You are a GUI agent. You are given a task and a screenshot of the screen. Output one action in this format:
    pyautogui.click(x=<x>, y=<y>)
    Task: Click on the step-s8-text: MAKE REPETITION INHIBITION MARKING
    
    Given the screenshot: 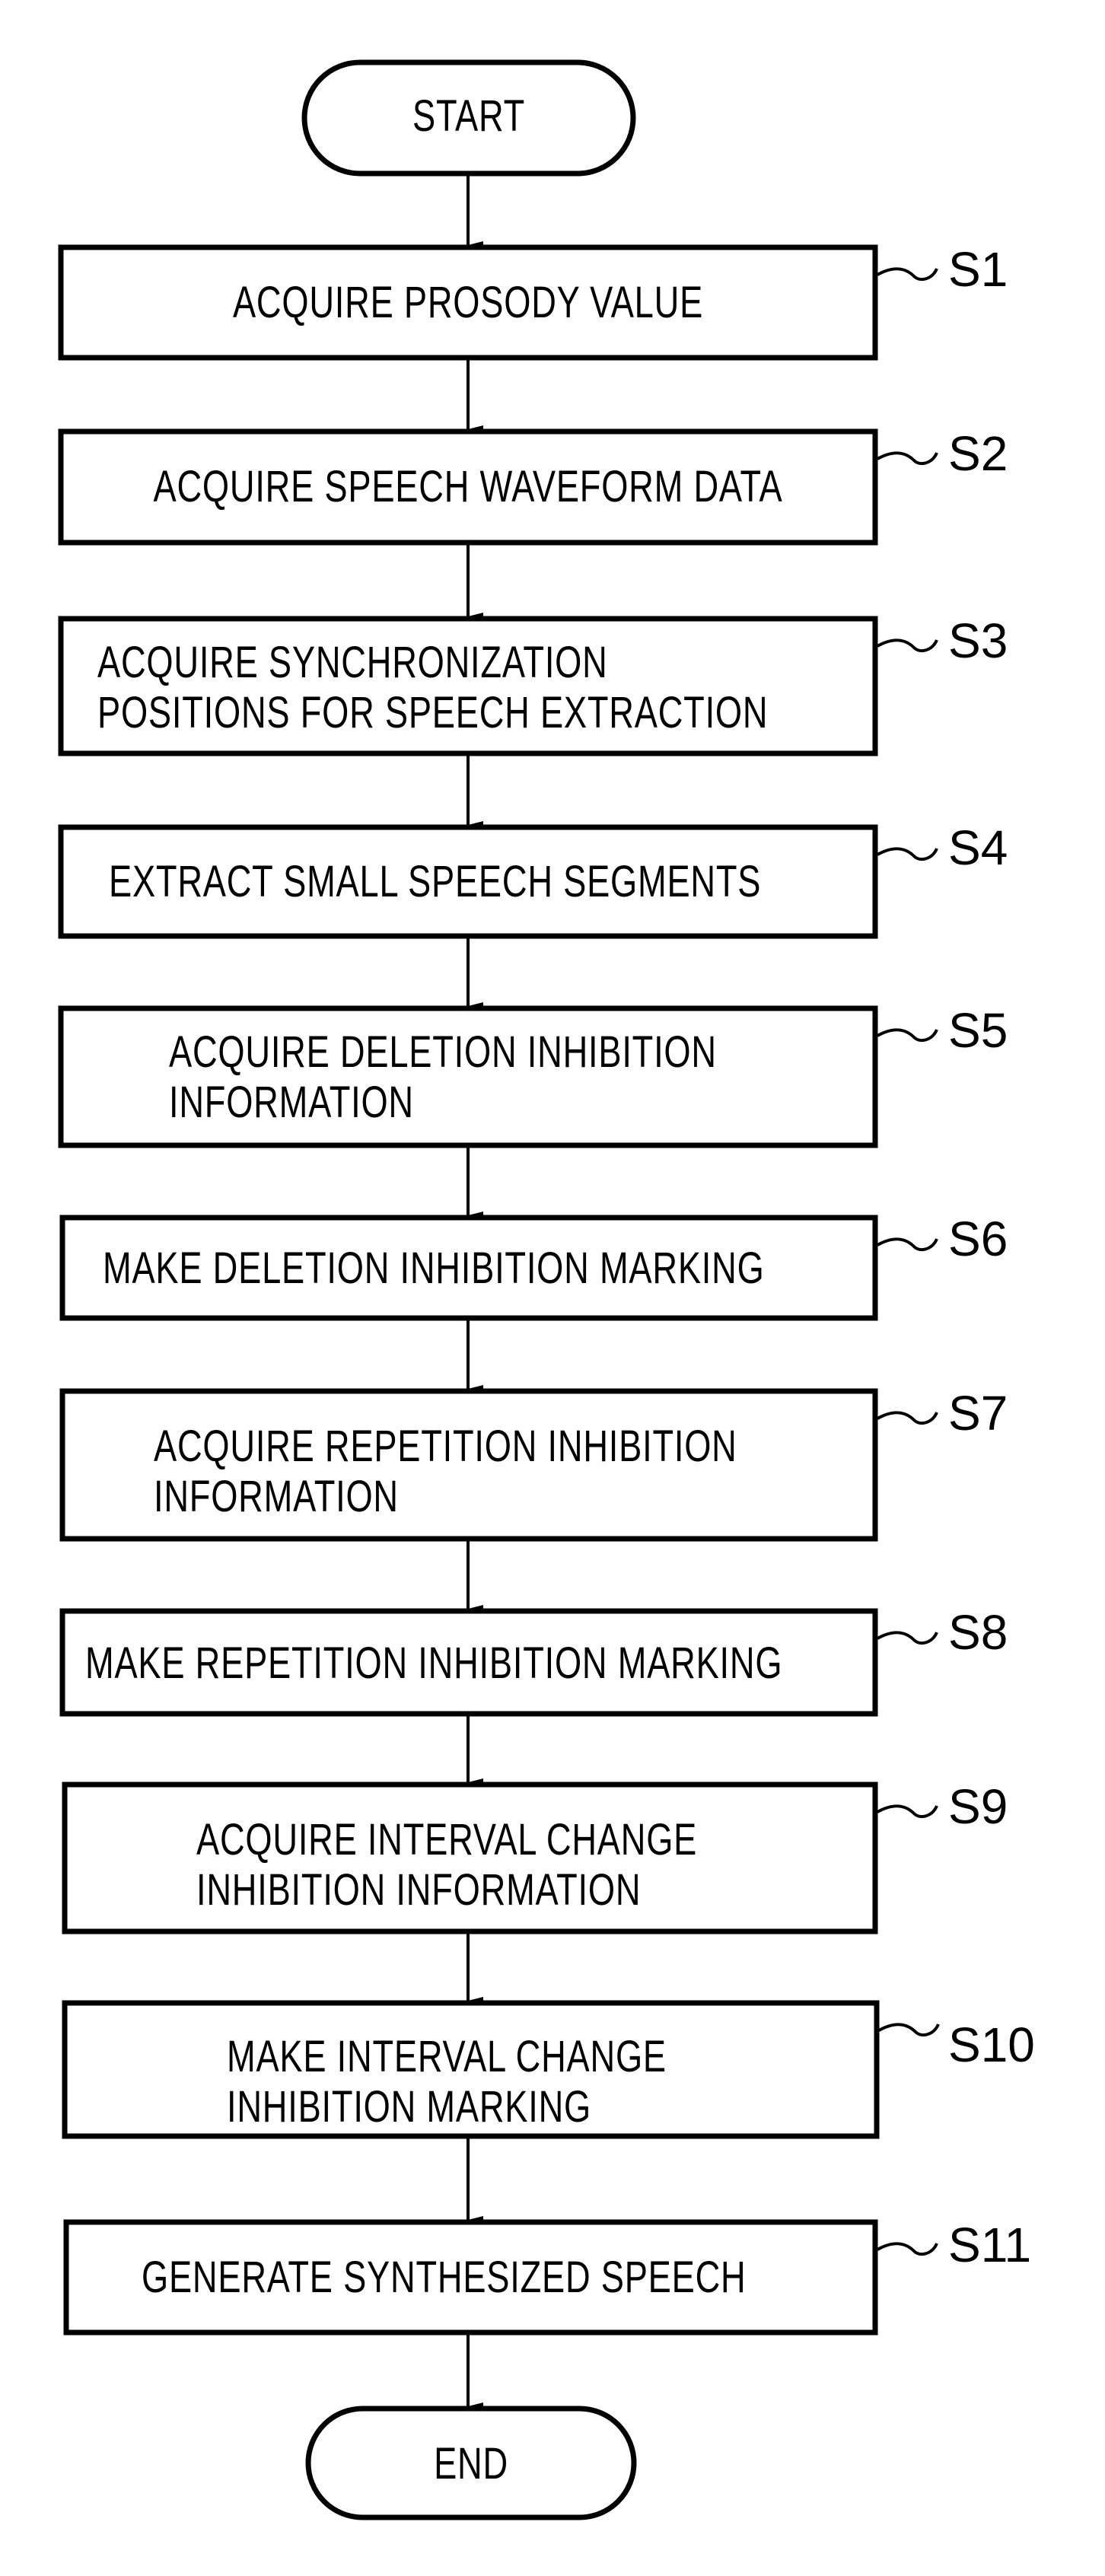 What is the action you would take?
    pyautogui.click(x=433, y=1663)
    